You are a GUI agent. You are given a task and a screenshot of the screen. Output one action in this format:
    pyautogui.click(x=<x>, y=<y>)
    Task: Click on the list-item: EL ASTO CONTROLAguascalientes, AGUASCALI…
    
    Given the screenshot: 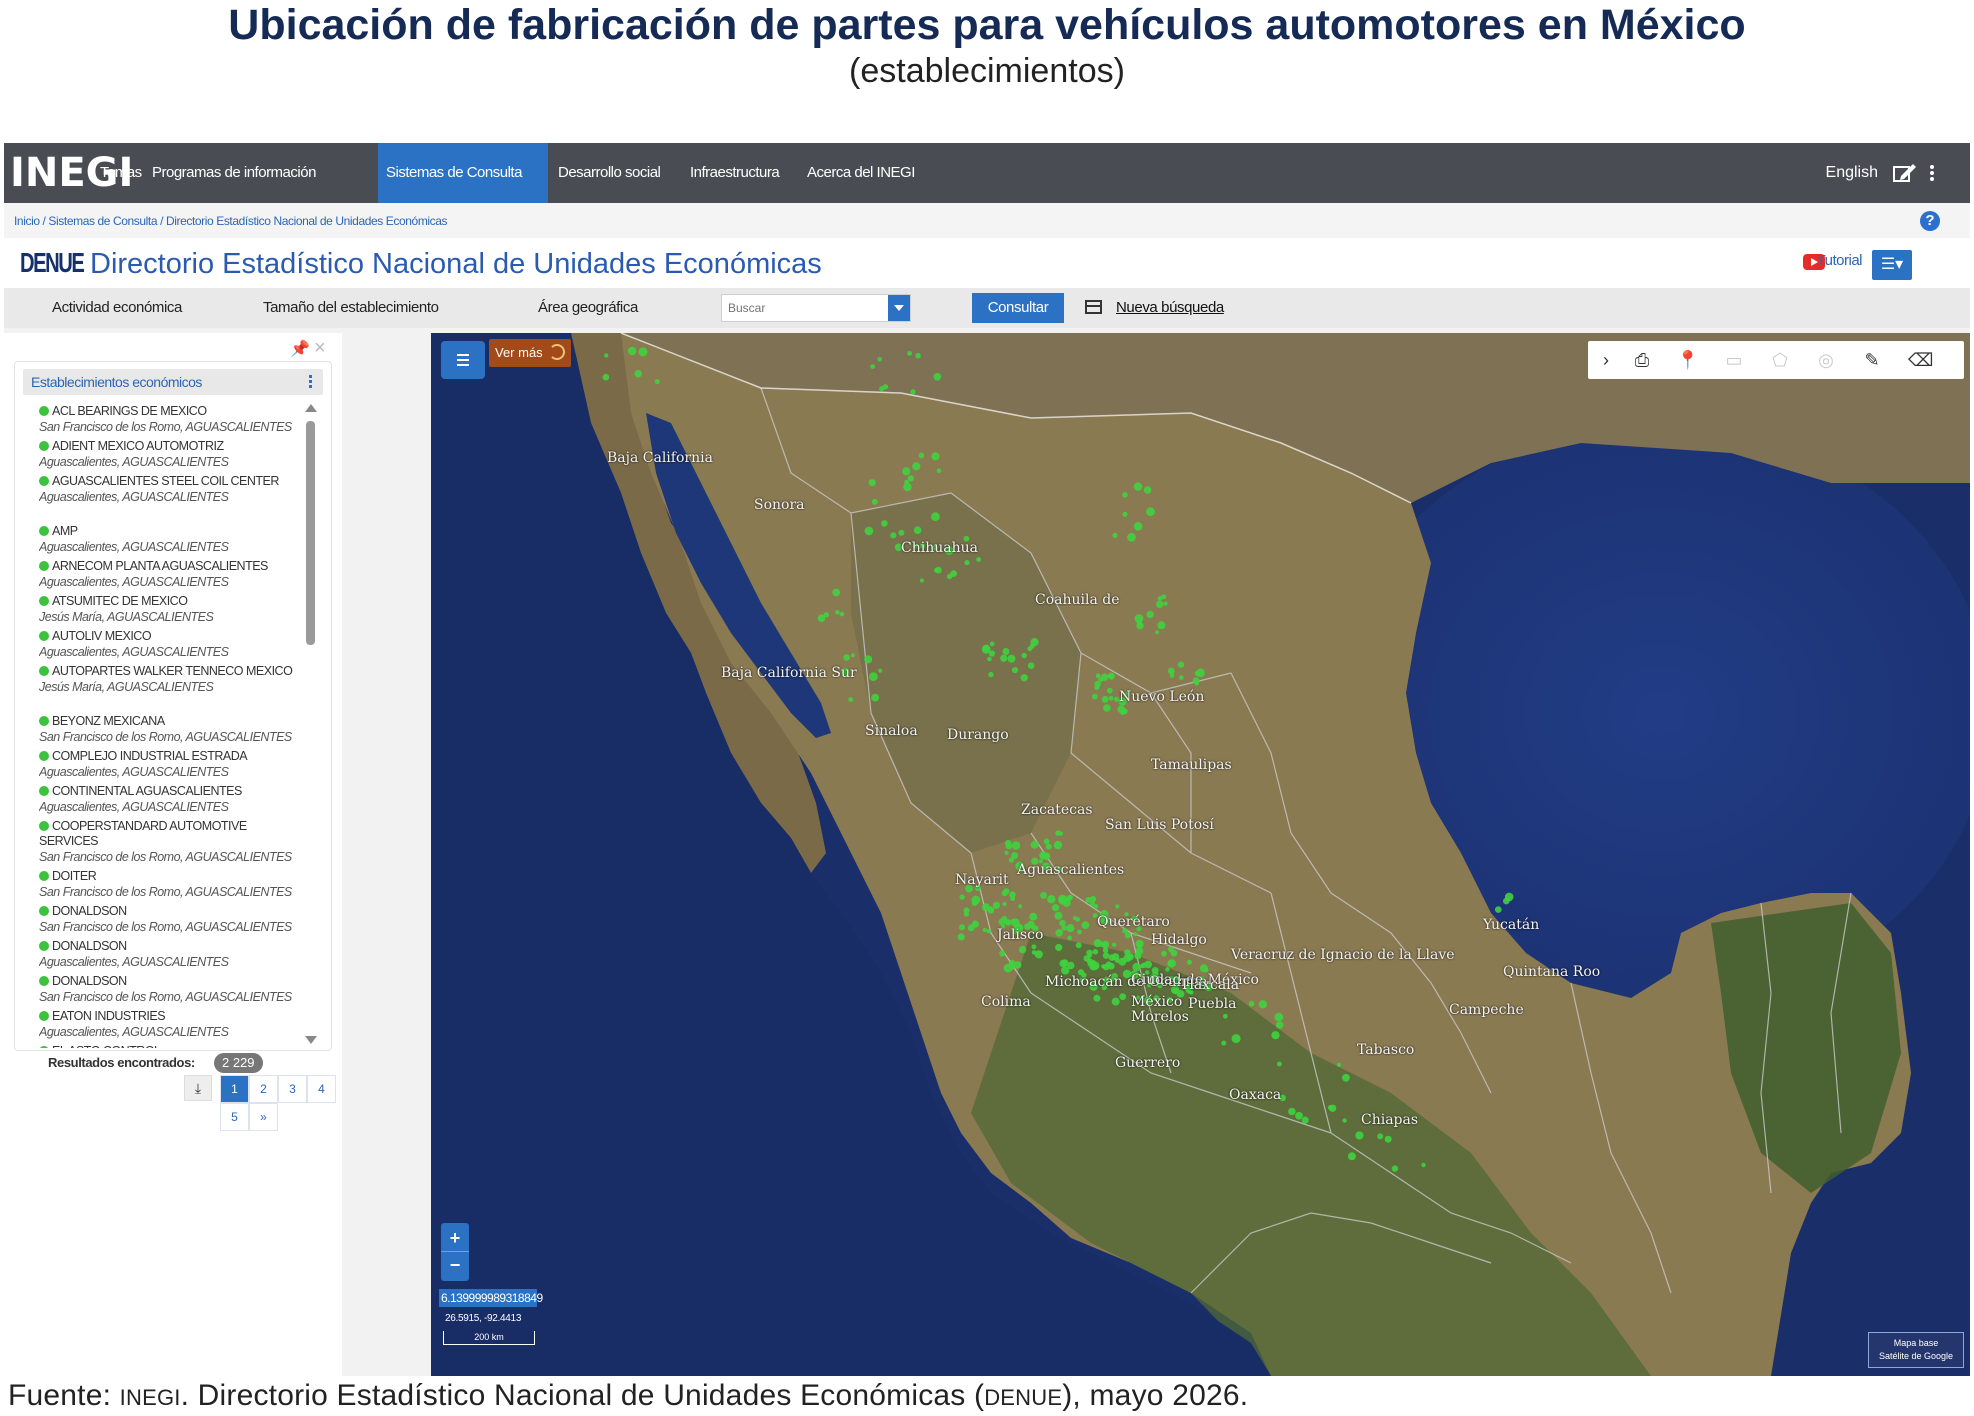 What is the action you would take?
    pyautogui.click(x=170, y=1046)
    